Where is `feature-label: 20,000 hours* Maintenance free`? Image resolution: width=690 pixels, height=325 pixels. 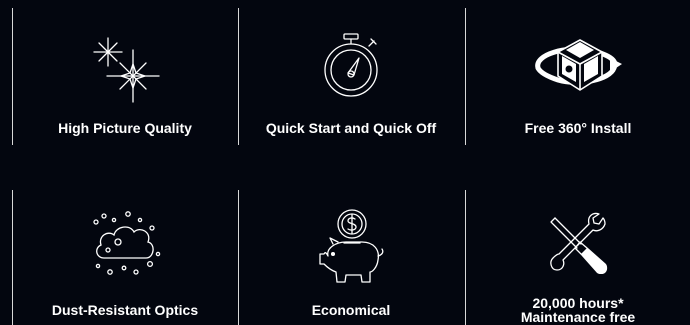
feature-label: 20,000 hours* Maintenance free is located at coordinates (577, 310).